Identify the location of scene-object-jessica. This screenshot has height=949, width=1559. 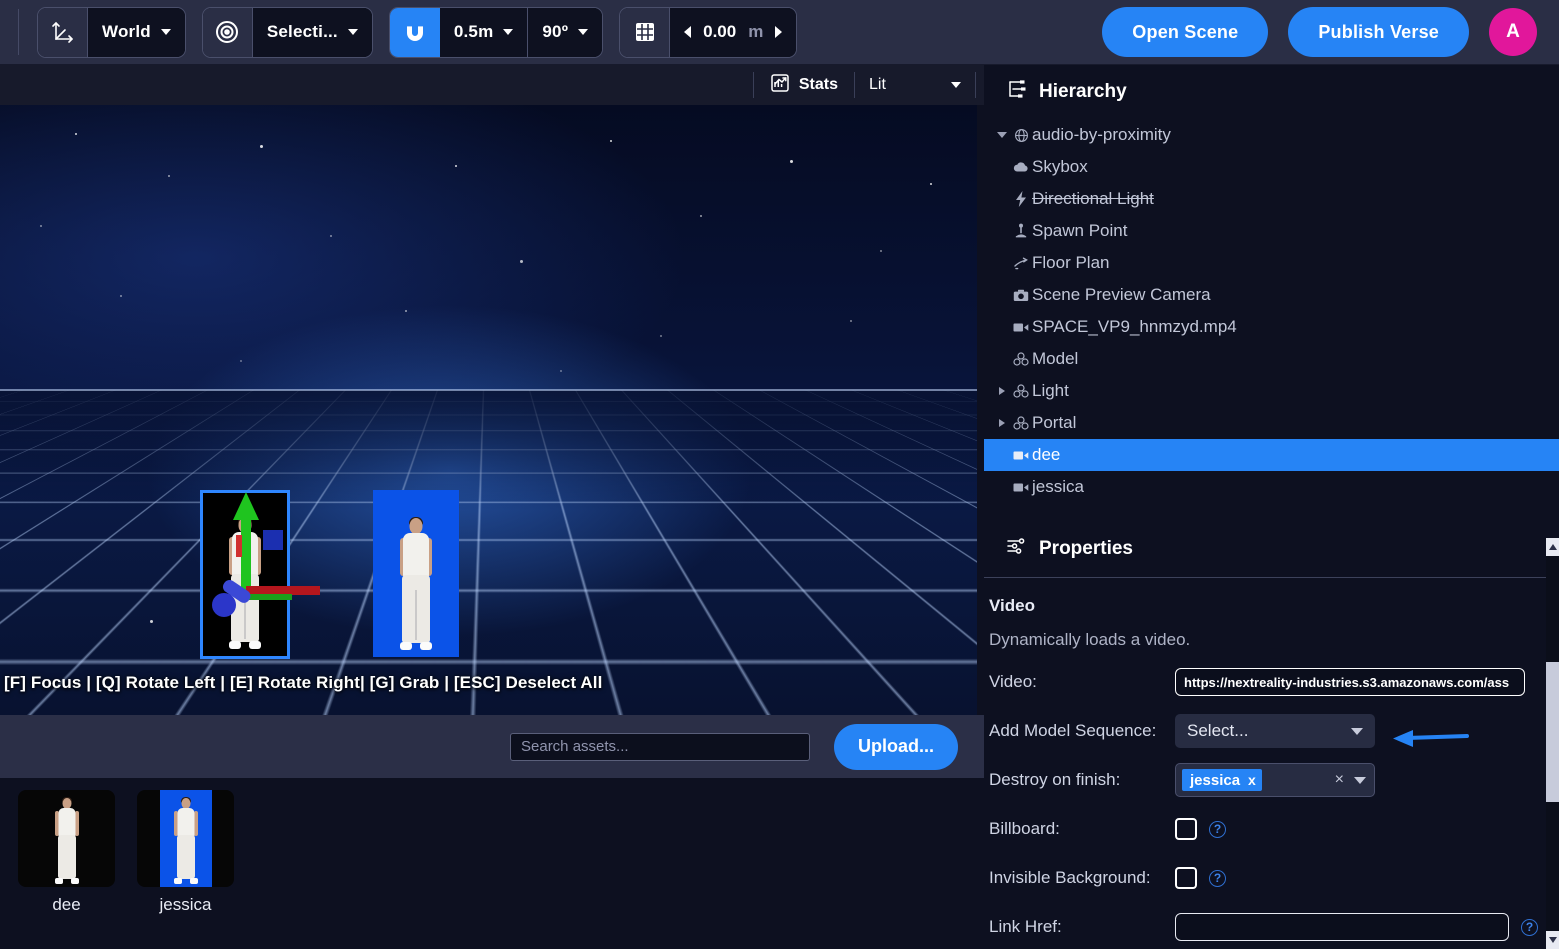
(416, 573).